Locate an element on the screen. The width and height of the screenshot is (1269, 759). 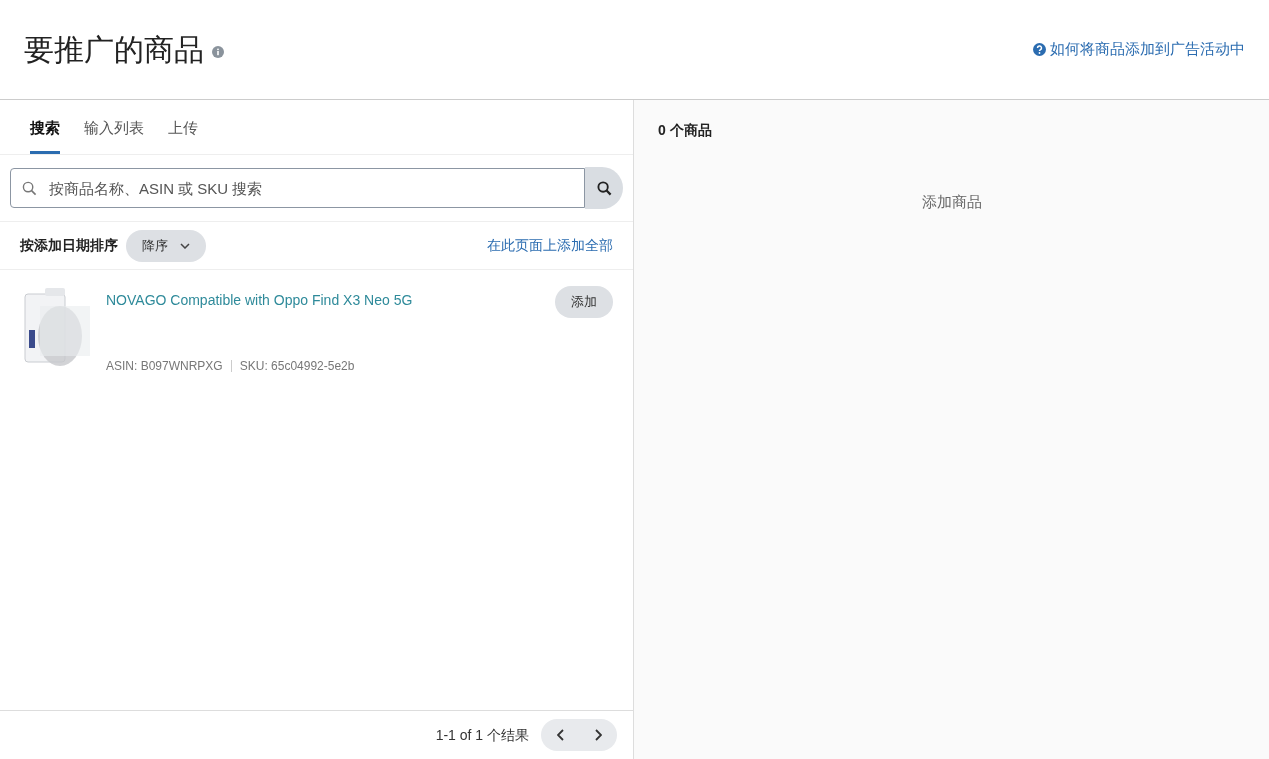
tab: 搜索 is located at coordinates (45, 135).